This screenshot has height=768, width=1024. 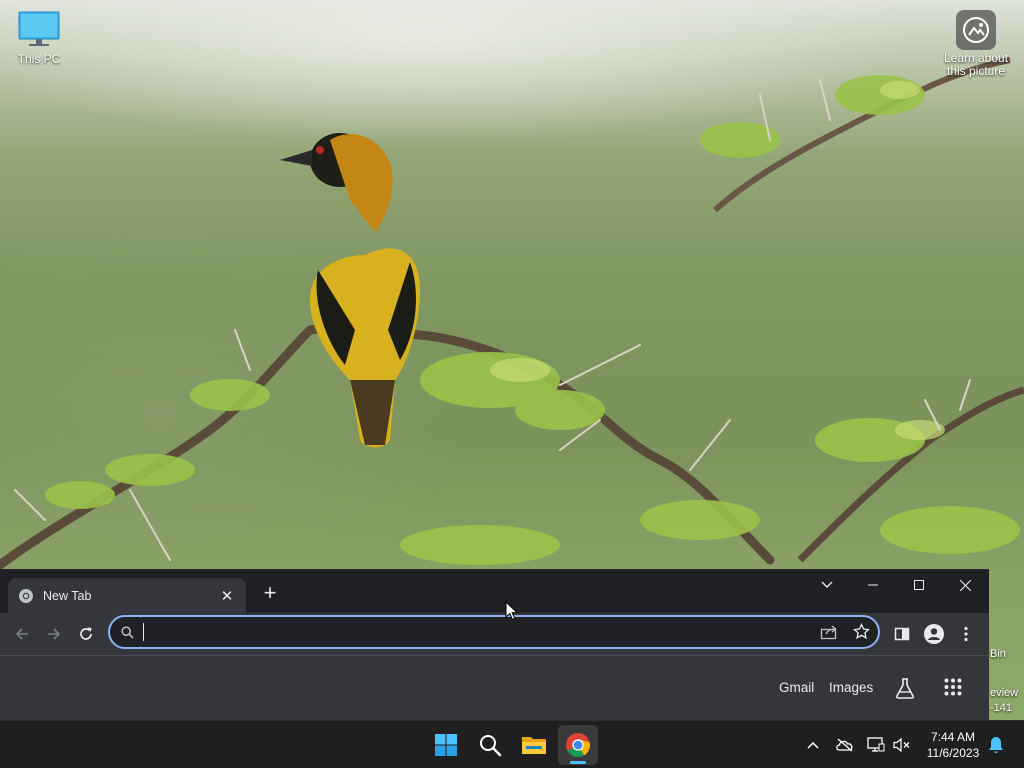 What do you see at coordinates (953, 737) in the screenshot?
I see `clock-time: 7:44 AM` at bounding box center [953, 737].